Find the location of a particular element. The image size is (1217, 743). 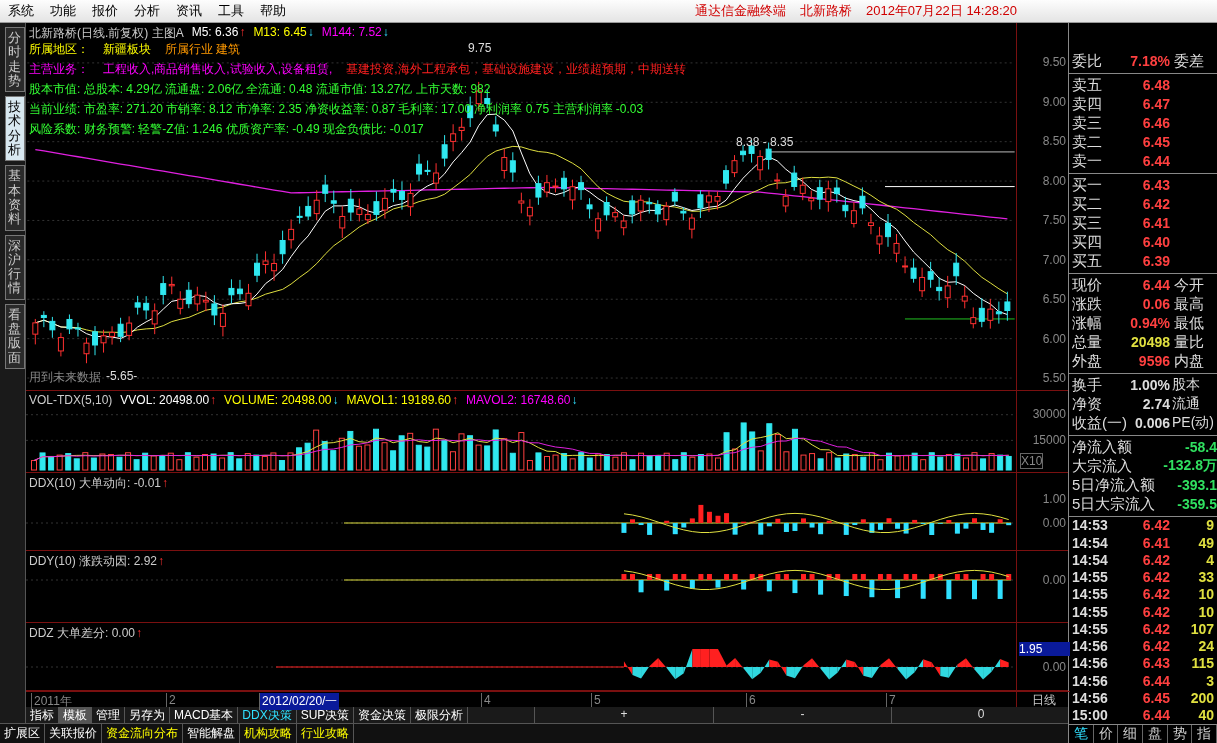

menu-item: 资讯 is located at coordinates (189, 11).